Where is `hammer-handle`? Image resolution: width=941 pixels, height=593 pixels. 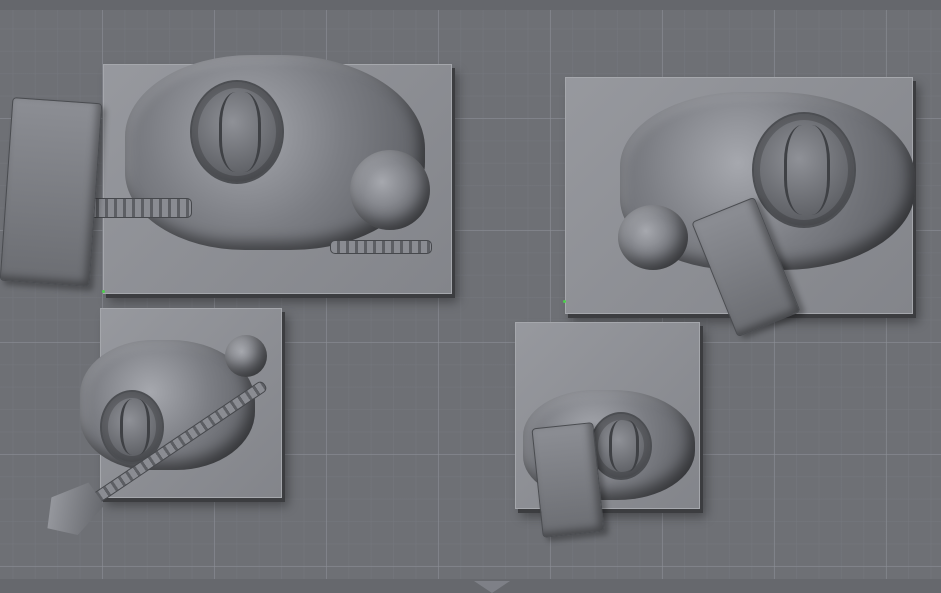
hammer-handle is located at coordinates (136, 208).